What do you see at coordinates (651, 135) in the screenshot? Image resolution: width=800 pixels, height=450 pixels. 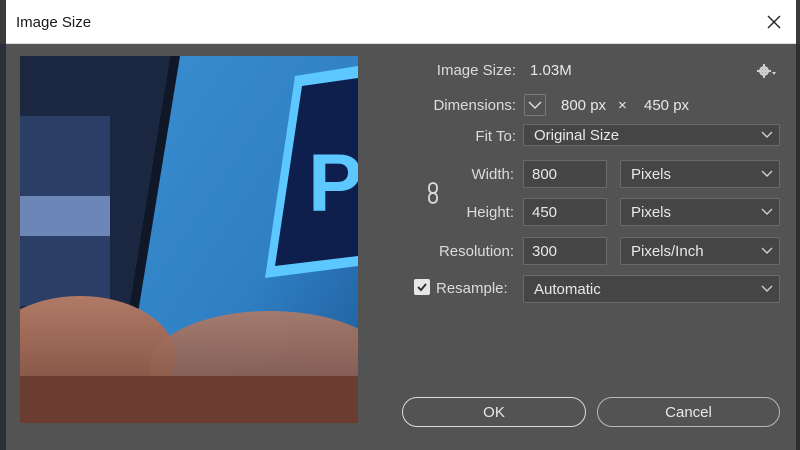 I see `fit-to-select: Original Size` at bounding box center [651, 135].